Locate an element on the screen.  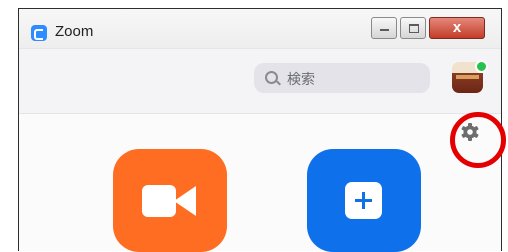
minimize-button is located at coordinates (384, 28).